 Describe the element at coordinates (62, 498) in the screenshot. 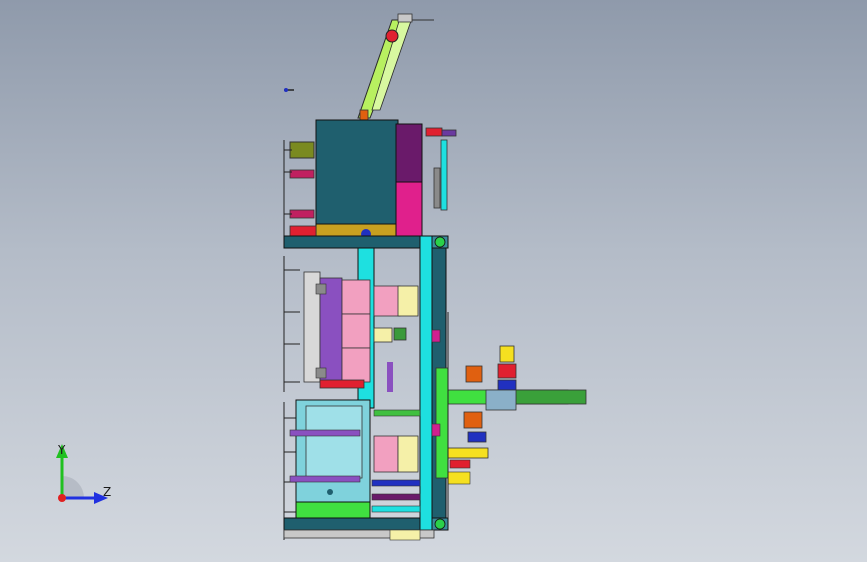

I see `x-axis-dot` at that location.